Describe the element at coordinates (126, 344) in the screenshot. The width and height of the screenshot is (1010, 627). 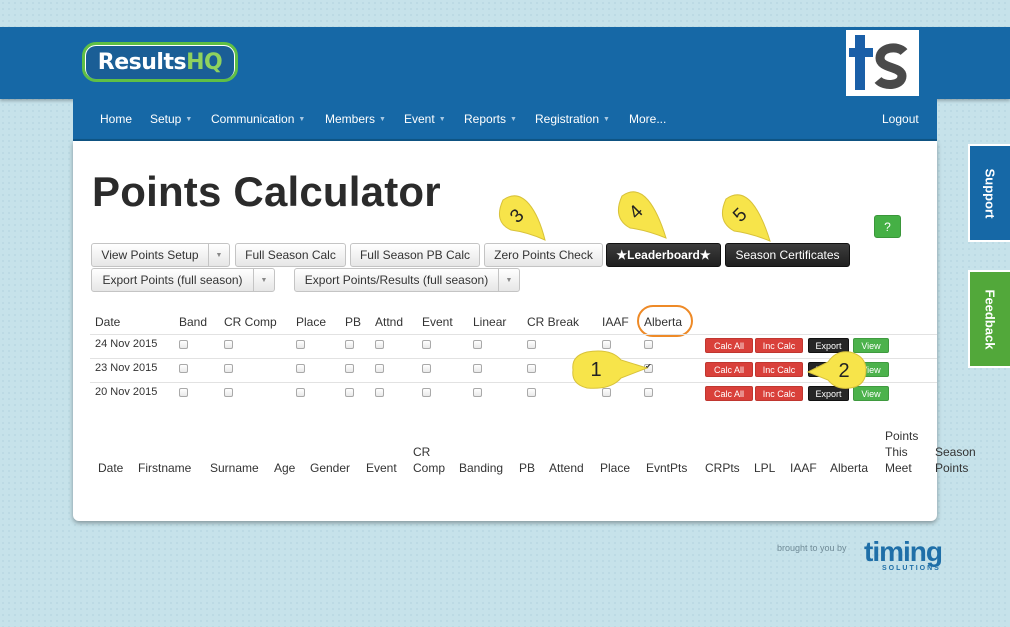
I see `event-date: 24 Nov 2015` at that location.